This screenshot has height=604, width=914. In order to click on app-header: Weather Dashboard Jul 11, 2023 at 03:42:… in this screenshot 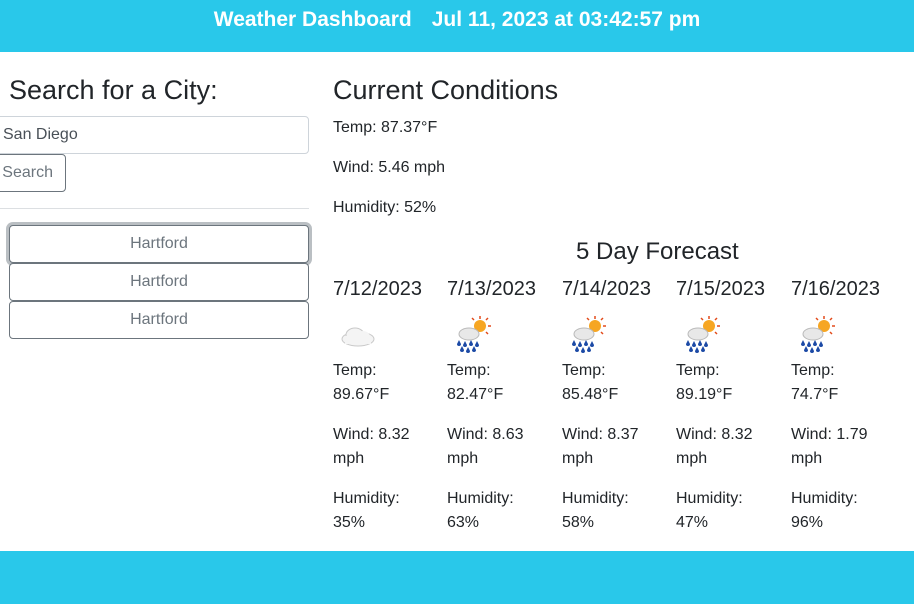, I will do `click(457, 26)`.